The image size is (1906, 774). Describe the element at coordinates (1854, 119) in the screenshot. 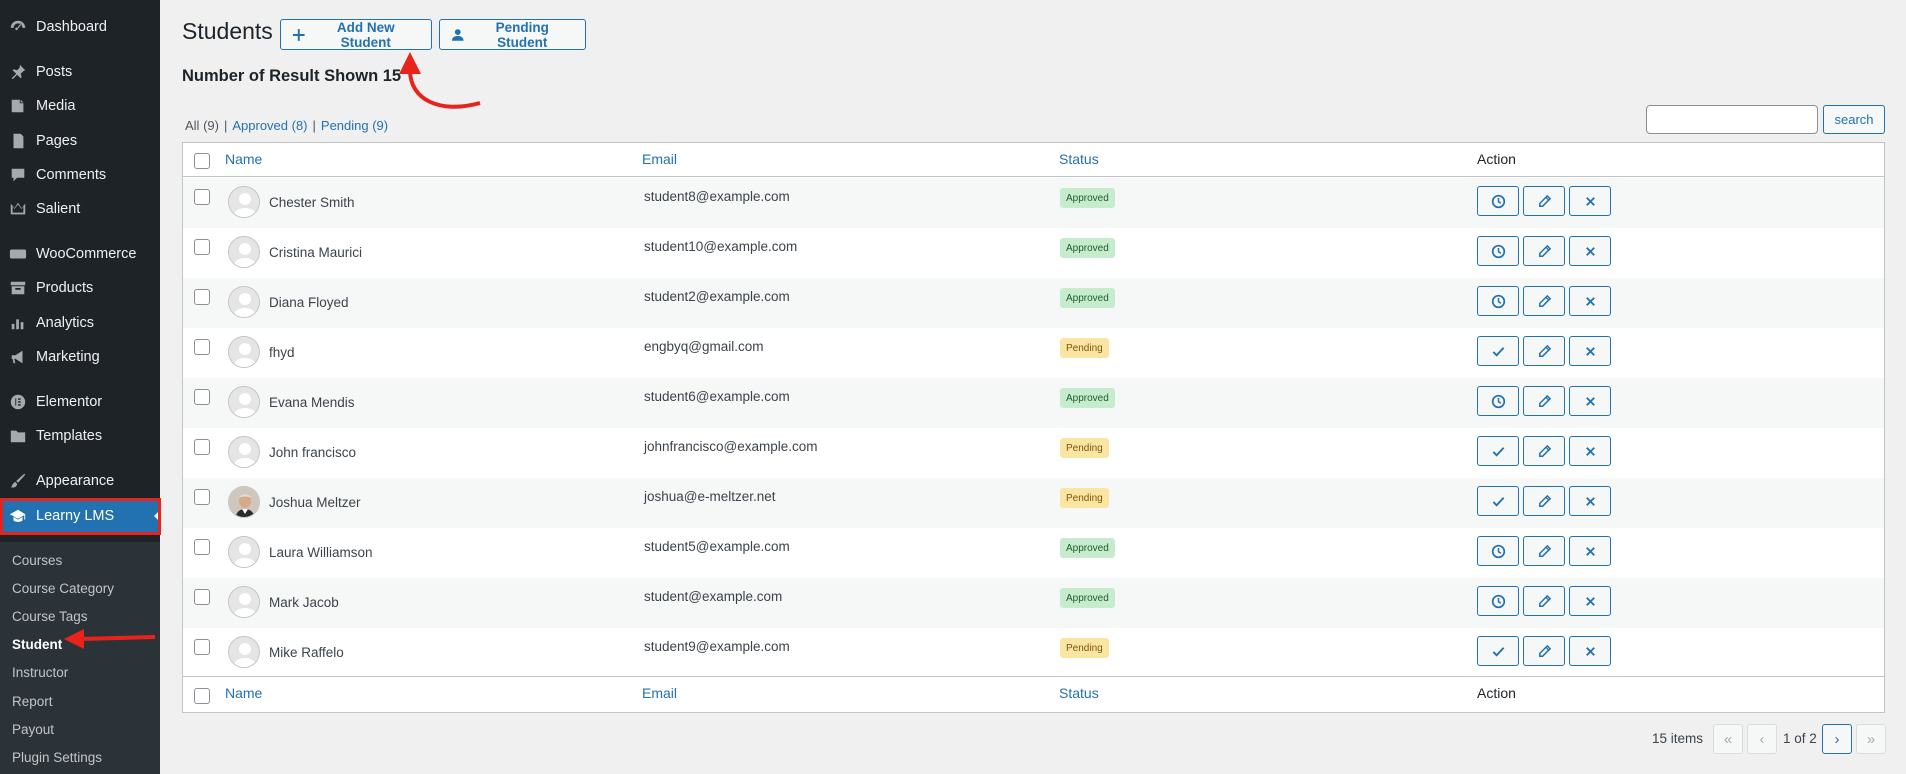

I see `search-button: search` at that location.